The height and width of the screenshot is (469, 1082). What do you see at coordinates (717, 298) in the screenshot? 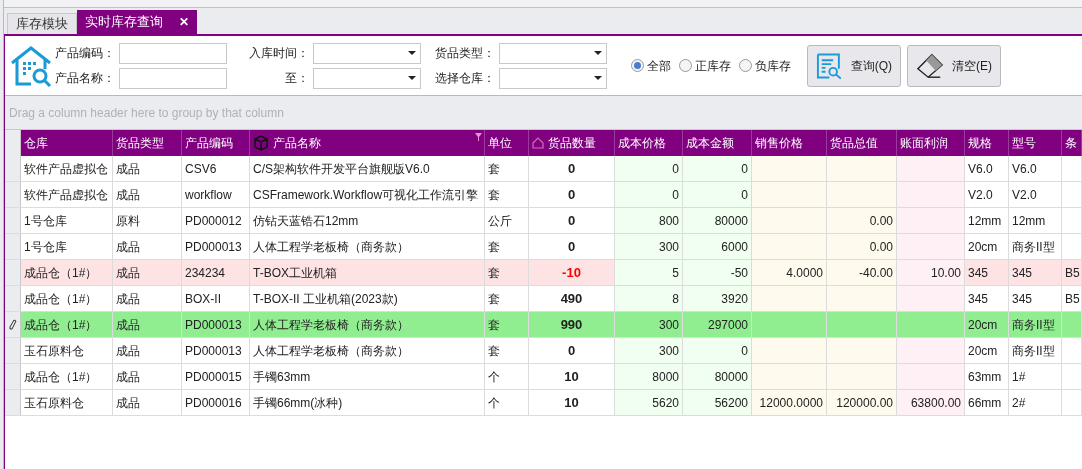
I see `table-cell: 3920` at bounding box center [717, 298].